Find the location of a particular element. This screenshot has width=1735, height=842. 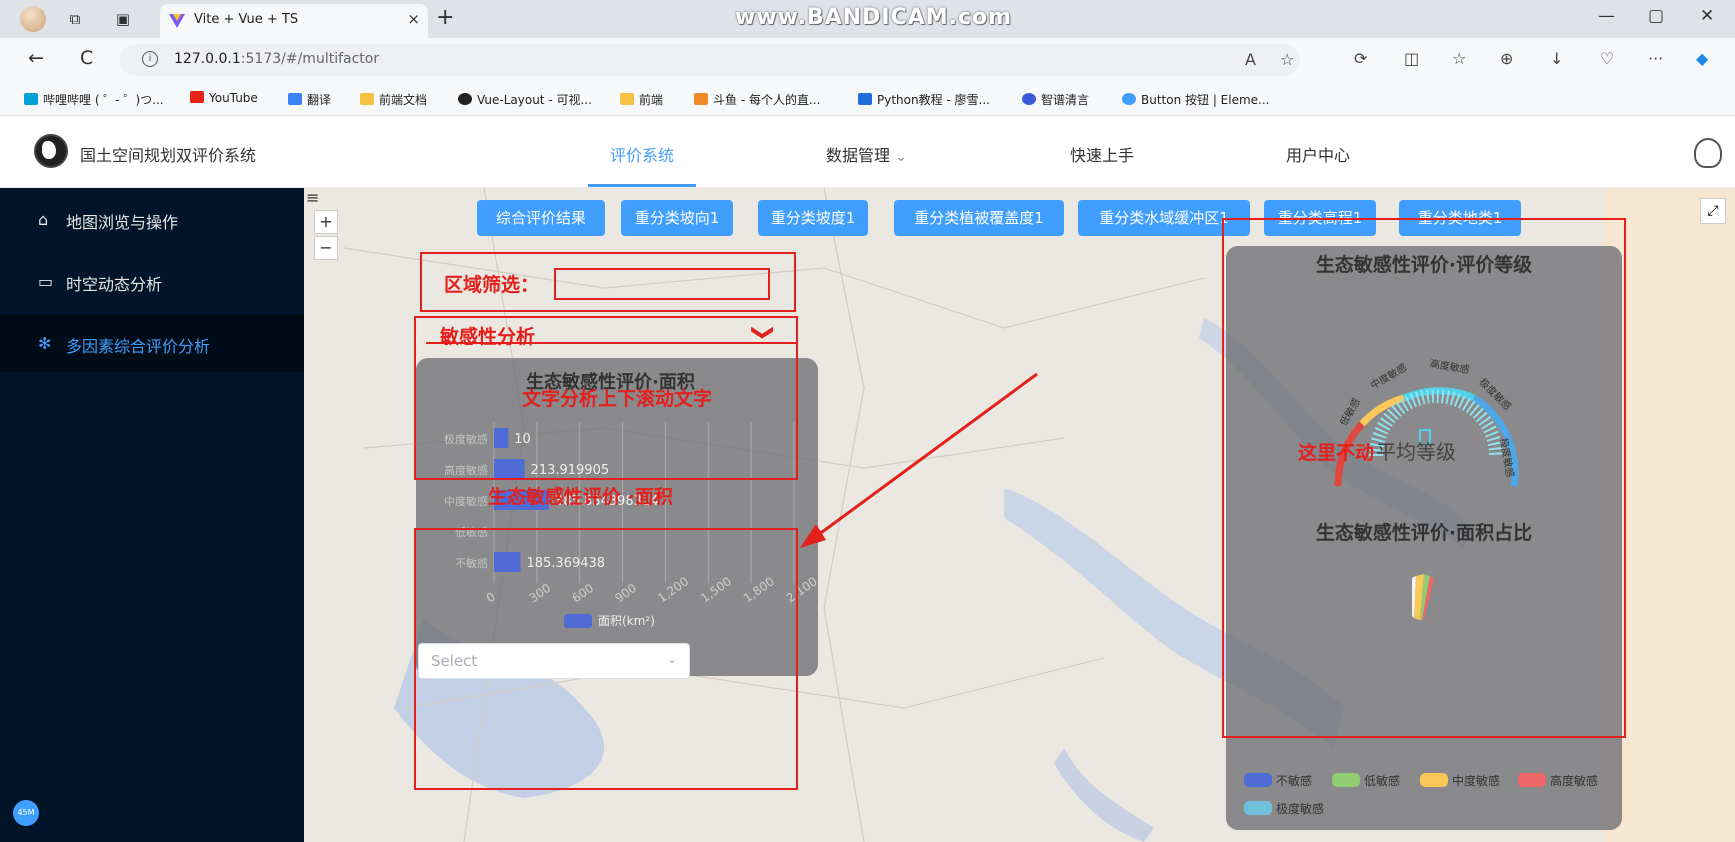

floating-badge: 45M is located at coordinates (26, 813).